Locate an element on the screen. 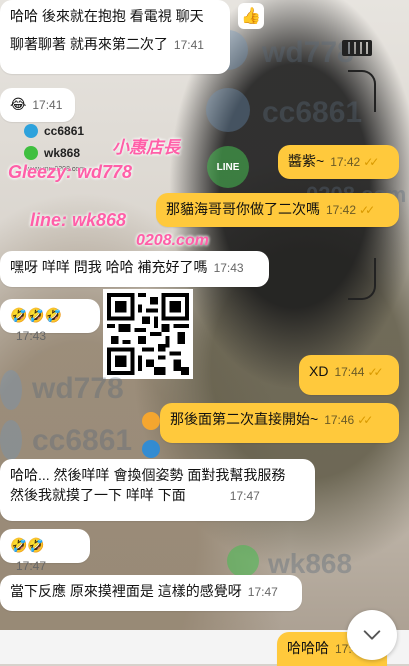 This screenshot has height=666, width=409. message-text: 然後我就摸了一下 咩咩 下面 is located at coordinates (98, 495).